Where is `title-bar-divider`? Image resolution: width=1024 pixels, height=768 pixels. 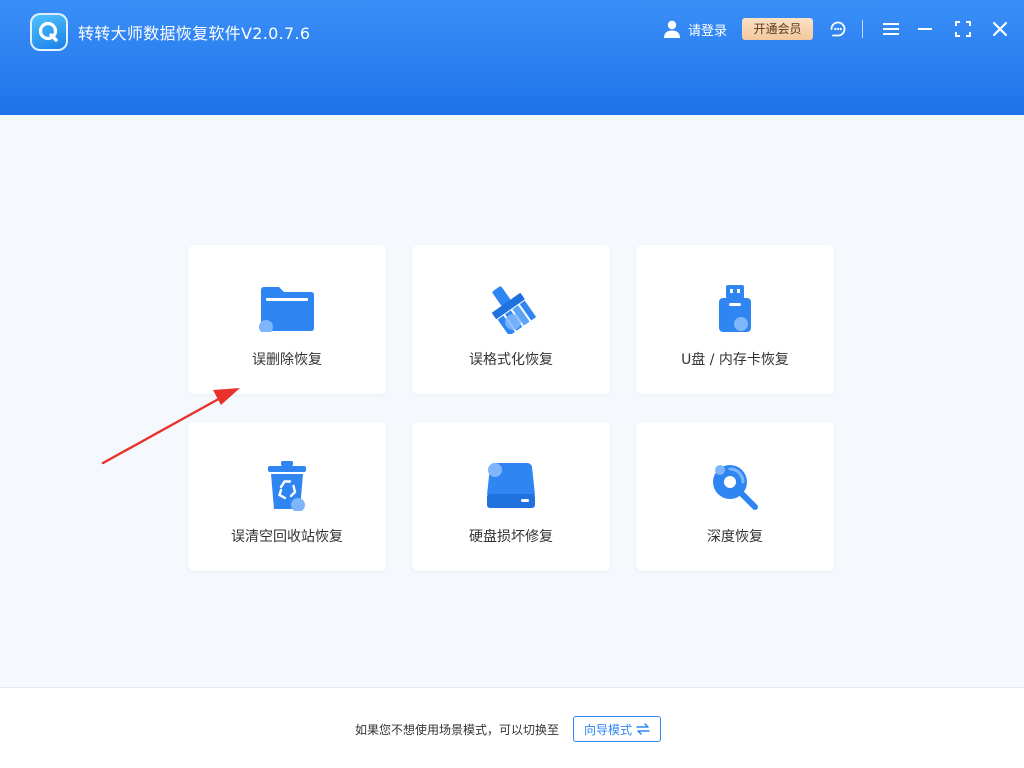 title-bar-divider is located at coordinates (862, 29).